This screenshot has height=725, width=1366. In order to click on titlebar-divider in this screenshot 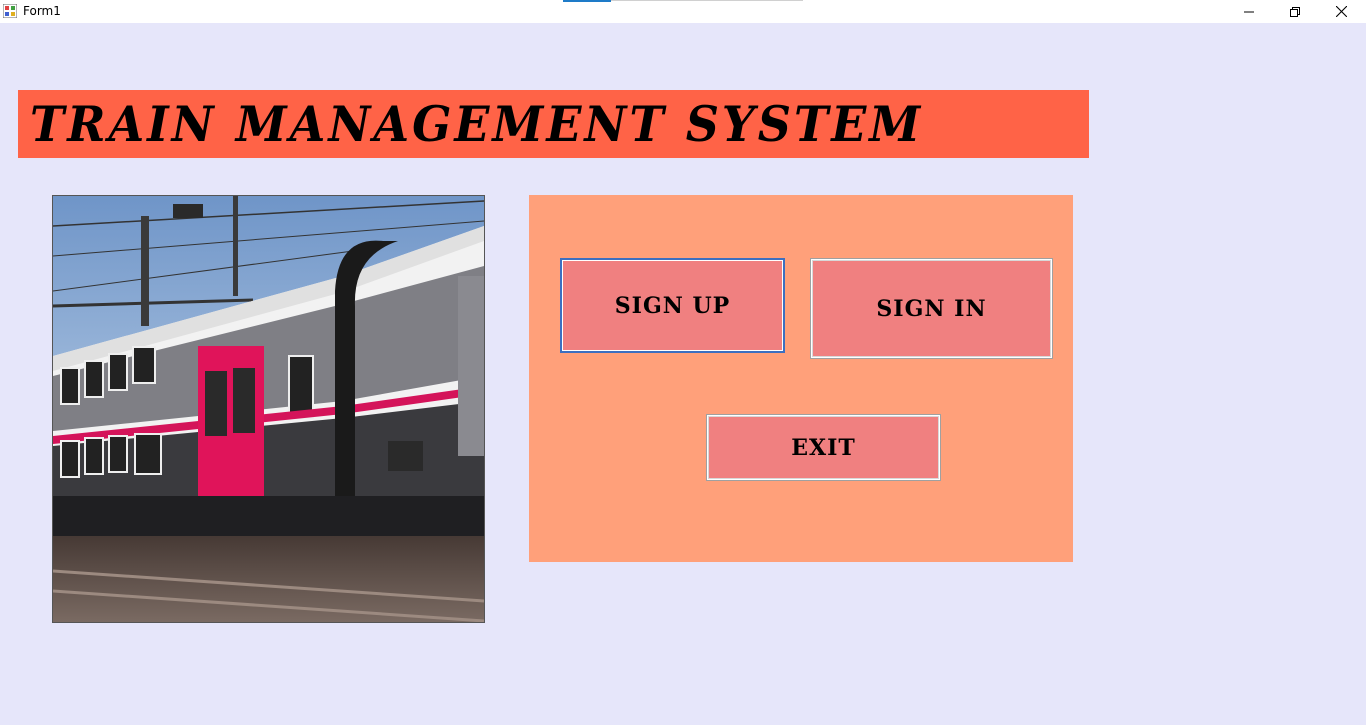, I will do `click(707, 0)`.